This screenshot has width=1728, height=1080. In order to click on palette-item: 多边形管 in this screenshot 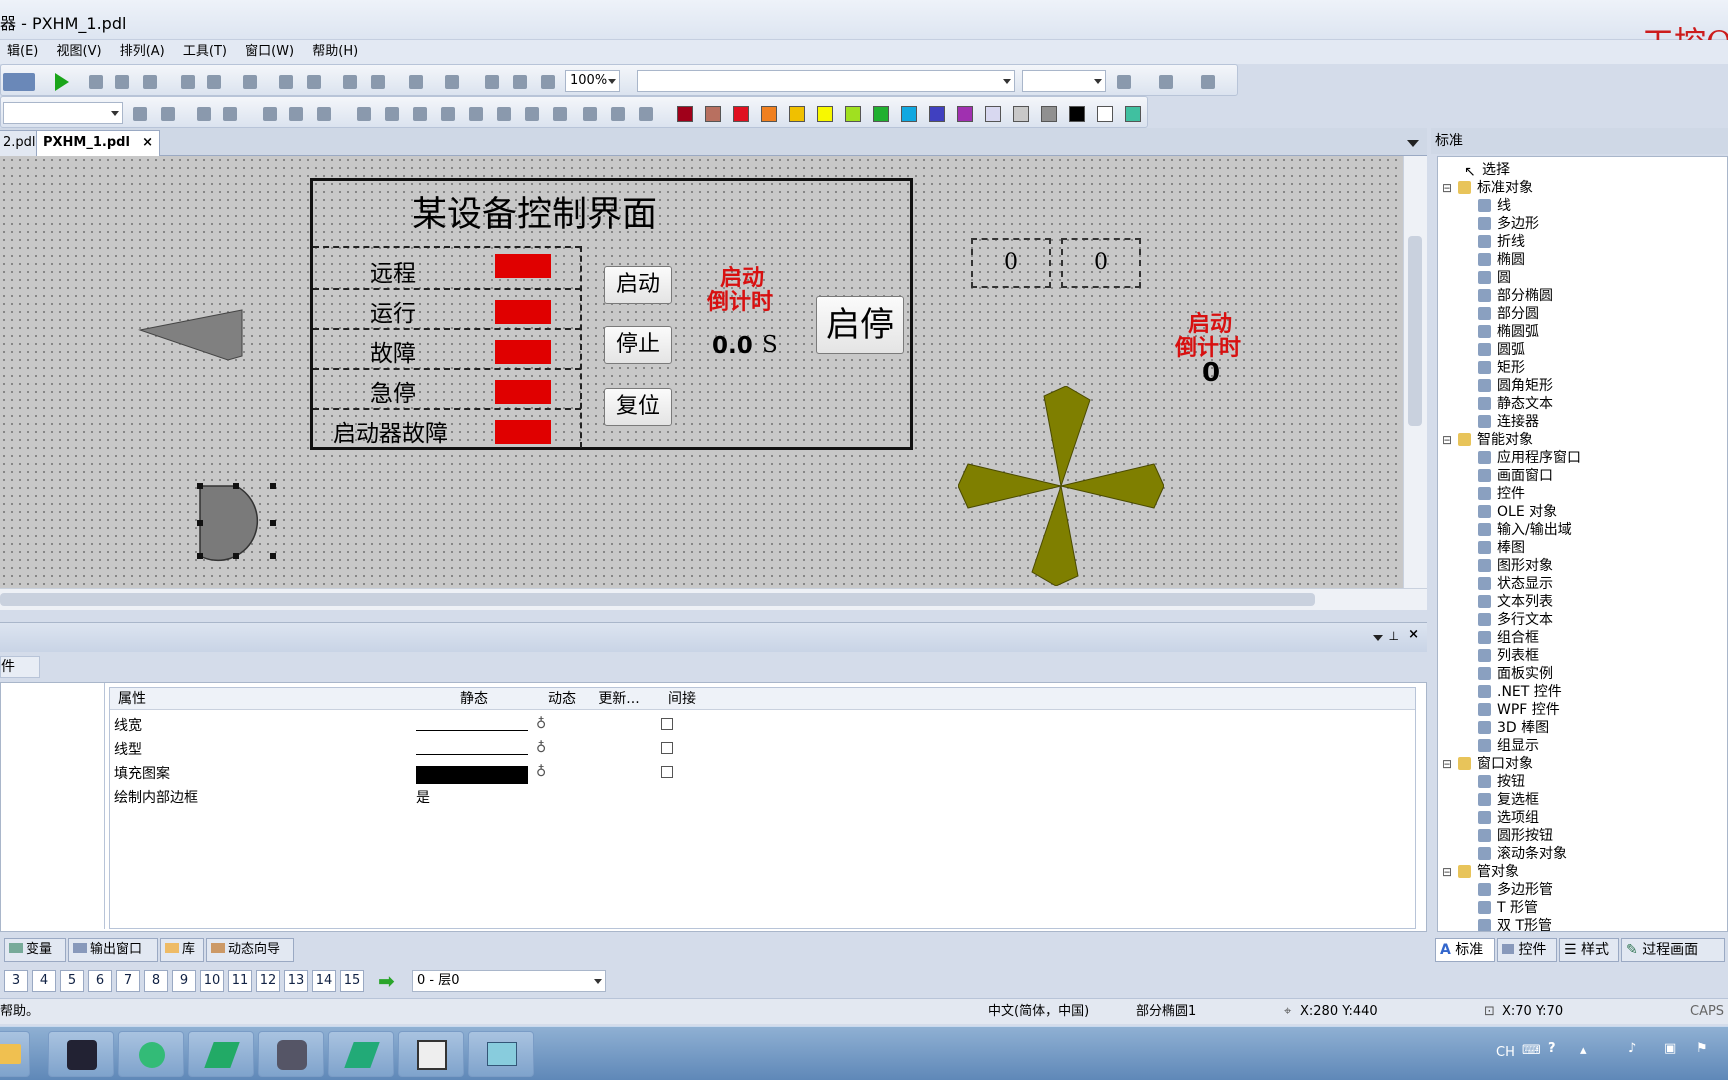, I will do `click(1515, 890)`.